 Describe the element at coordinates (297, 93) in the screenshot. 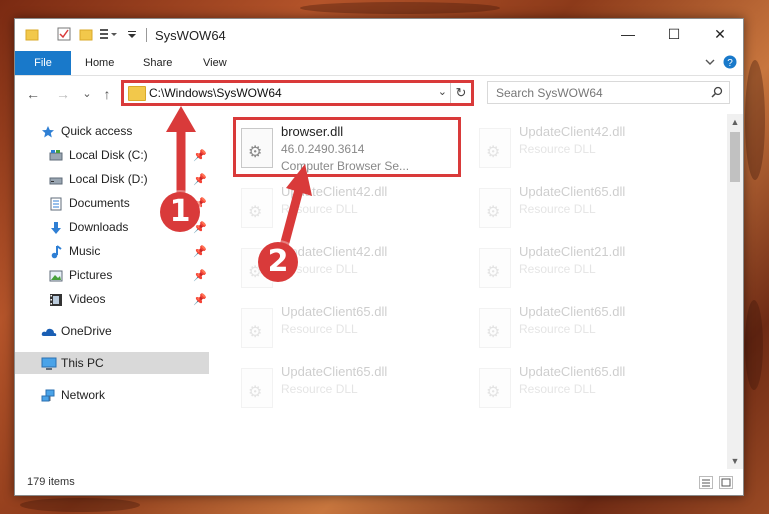

I see `address-bar: C:\Windows\SysWOW64 ⌄ ↻` at that location.